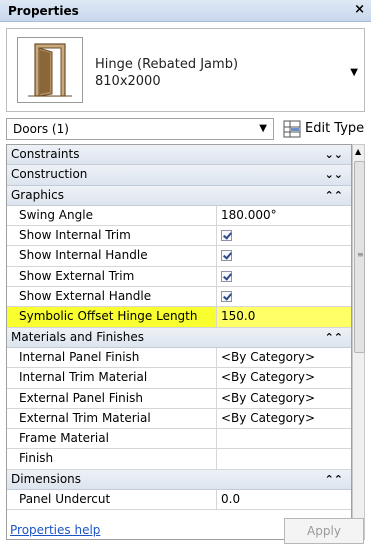  Describe the element at coordinates (284, 316) in the screenshot. I see `property-value: 150.0` at that location.